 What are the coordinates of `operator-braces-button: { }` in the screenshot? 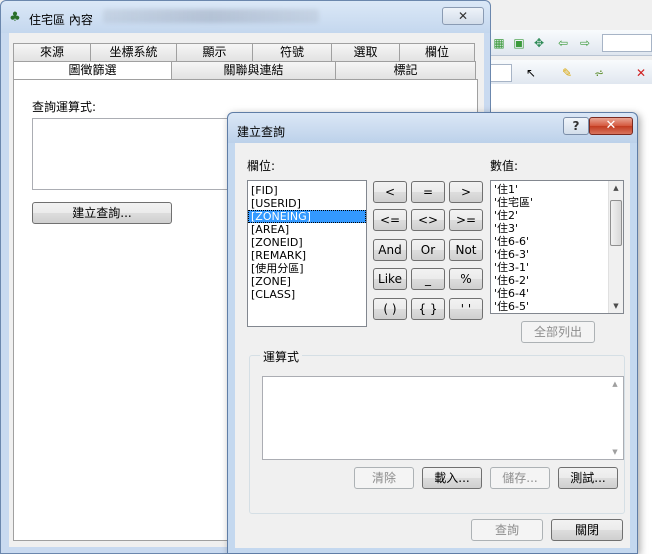 It's located at (428, 309).